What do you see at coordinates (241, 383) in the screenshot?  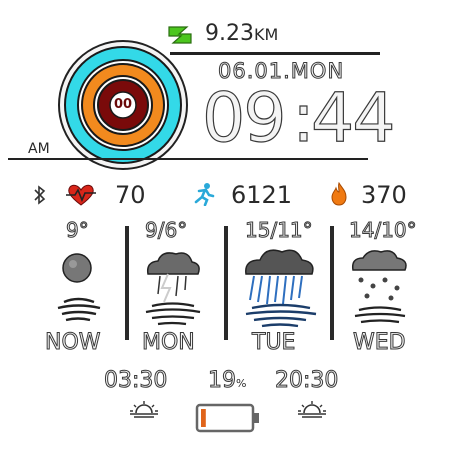 I see `humidity-unit: %` at bounding box center [241, 383].